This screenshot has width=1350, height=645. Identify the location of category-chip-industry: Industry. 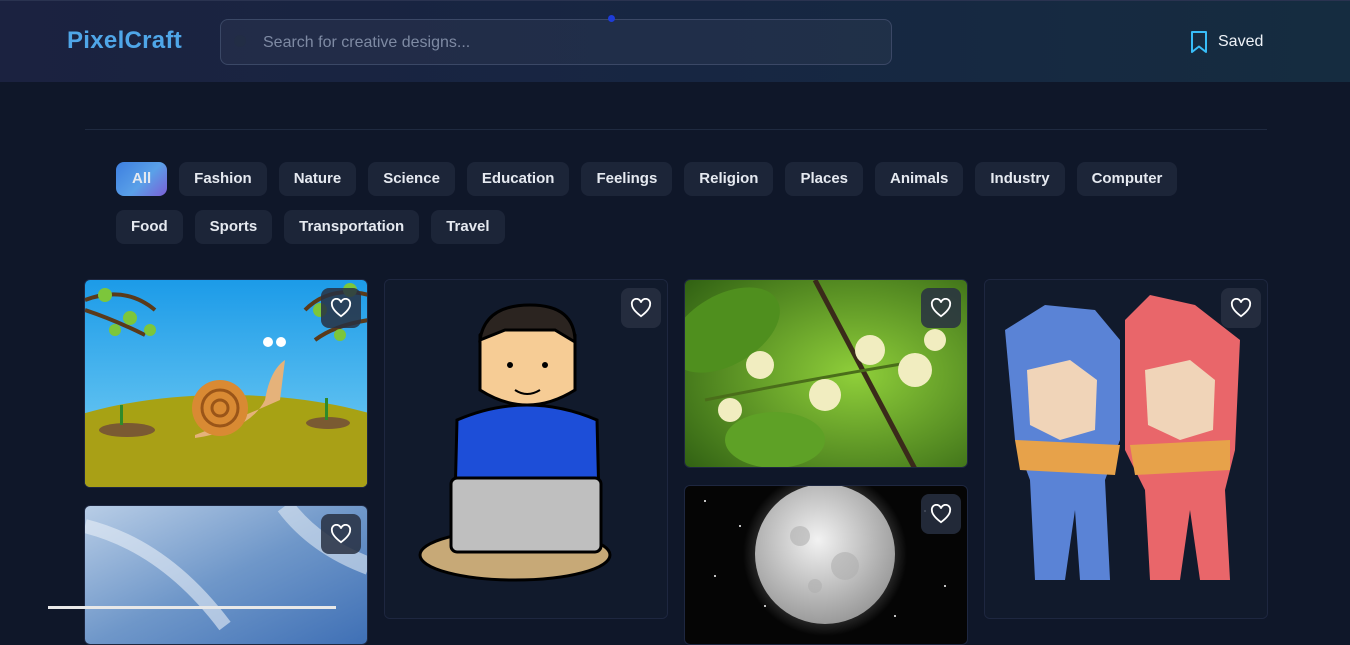
(1020, 179).